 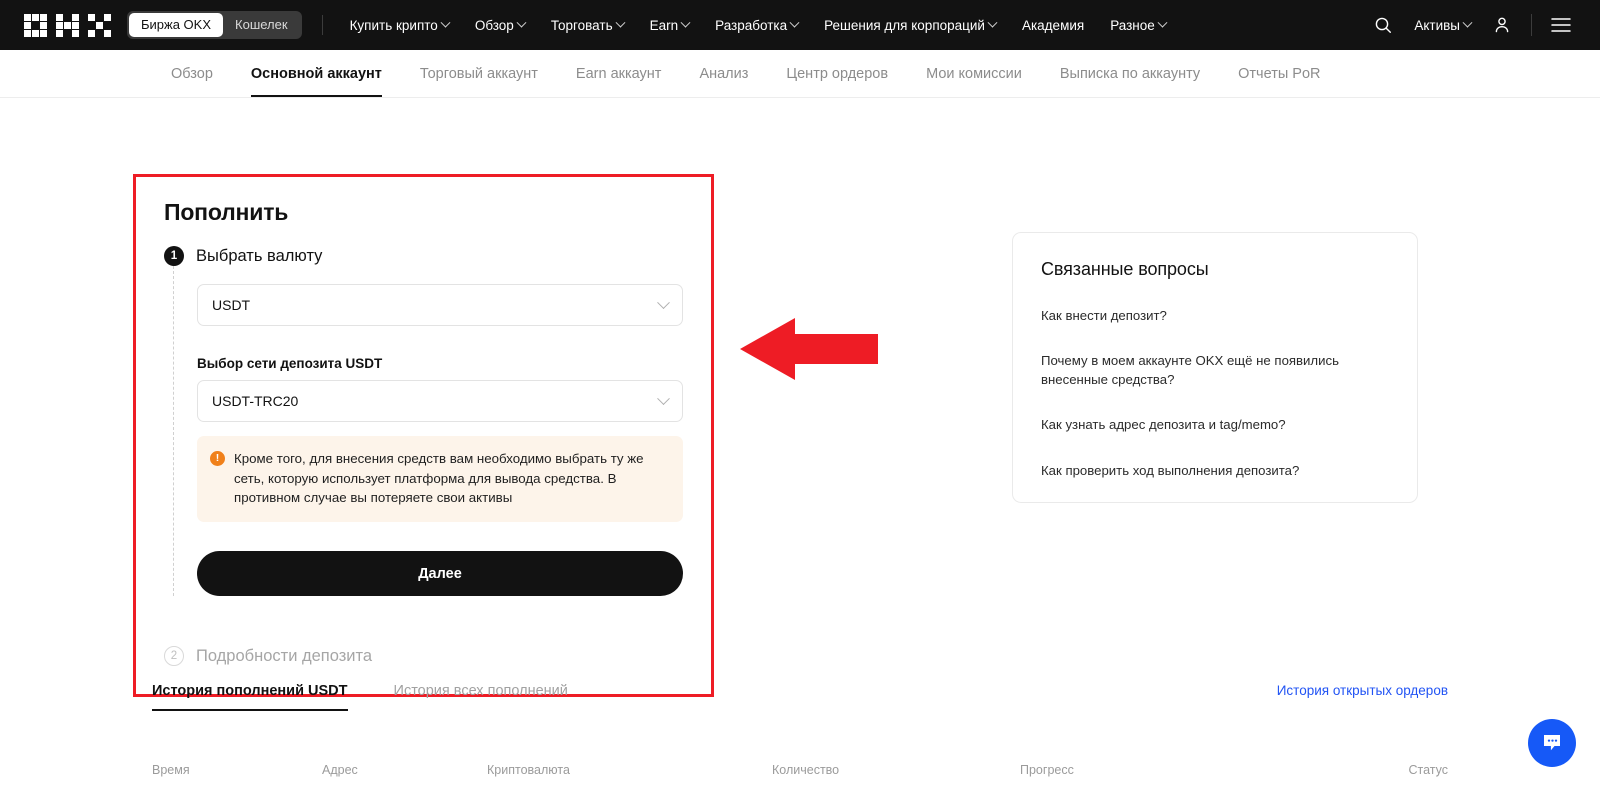 I want to click on continue-button: Далее, so click(x=440, y=574).